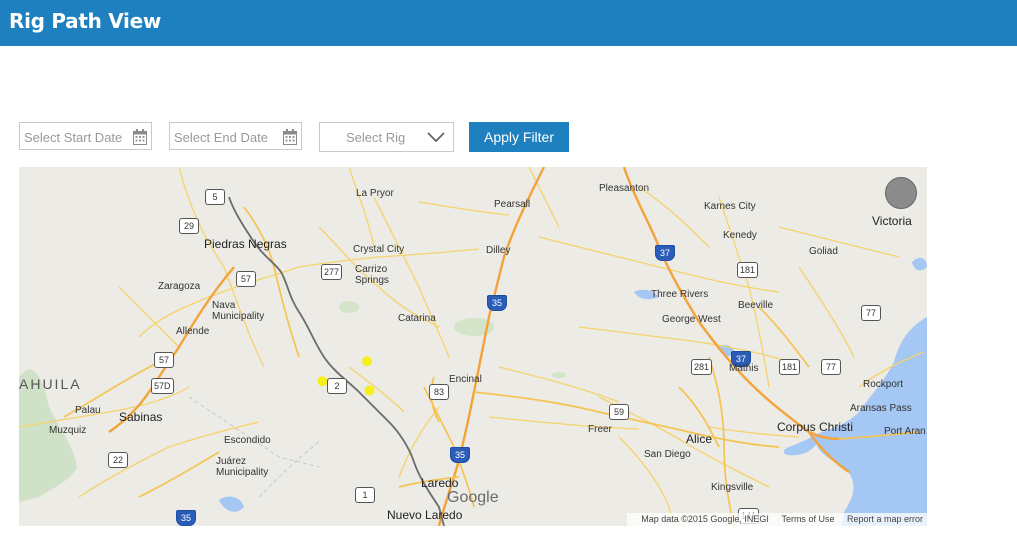  What do you see at coordinates (901, 193) in the screenshot?
I see `street-view-pegman-icon` at bounding box center [901, 193].